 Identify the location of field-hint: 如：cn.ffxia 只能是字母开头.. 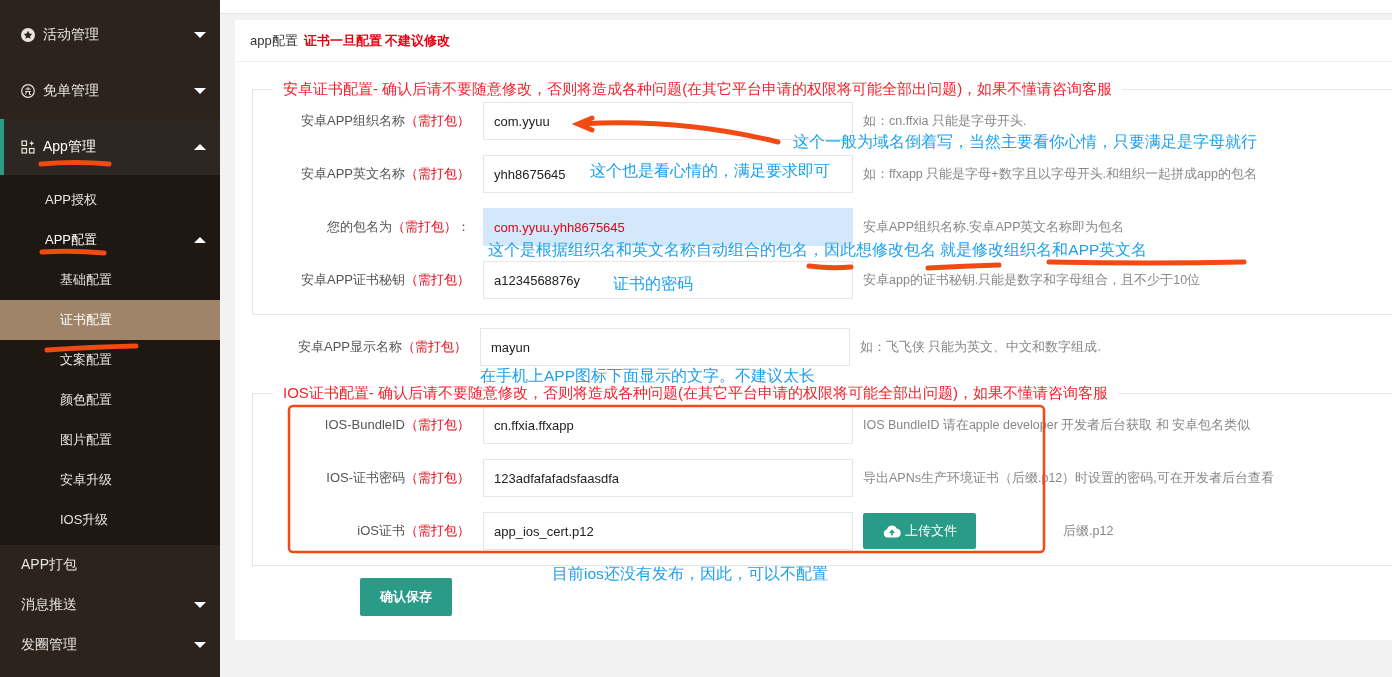
(945, 121).